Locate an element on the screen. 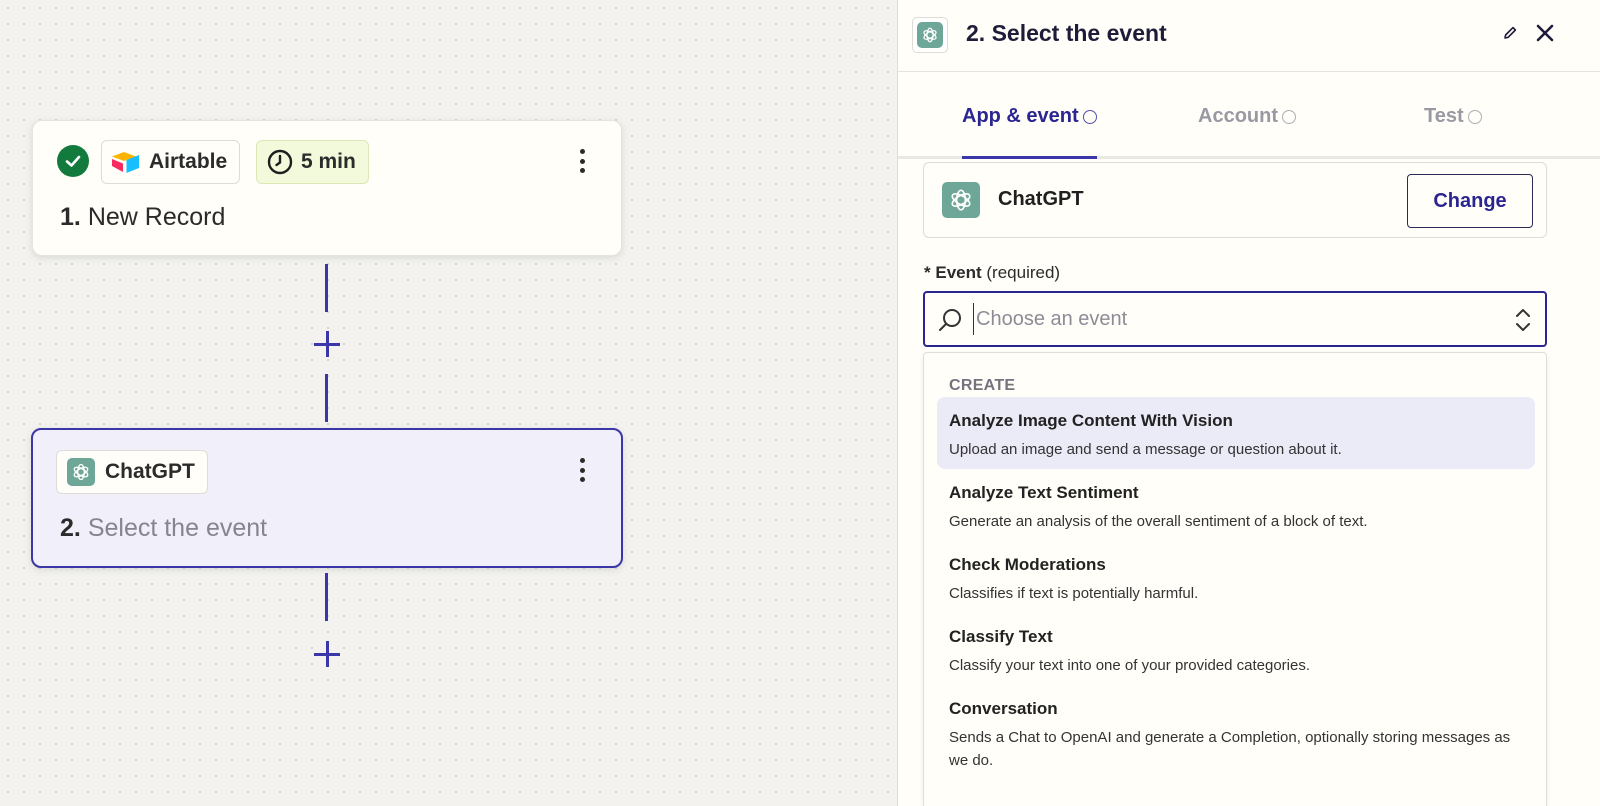 The image size is (1600, 806). success-check-icon is located at coordinates (73, 161).